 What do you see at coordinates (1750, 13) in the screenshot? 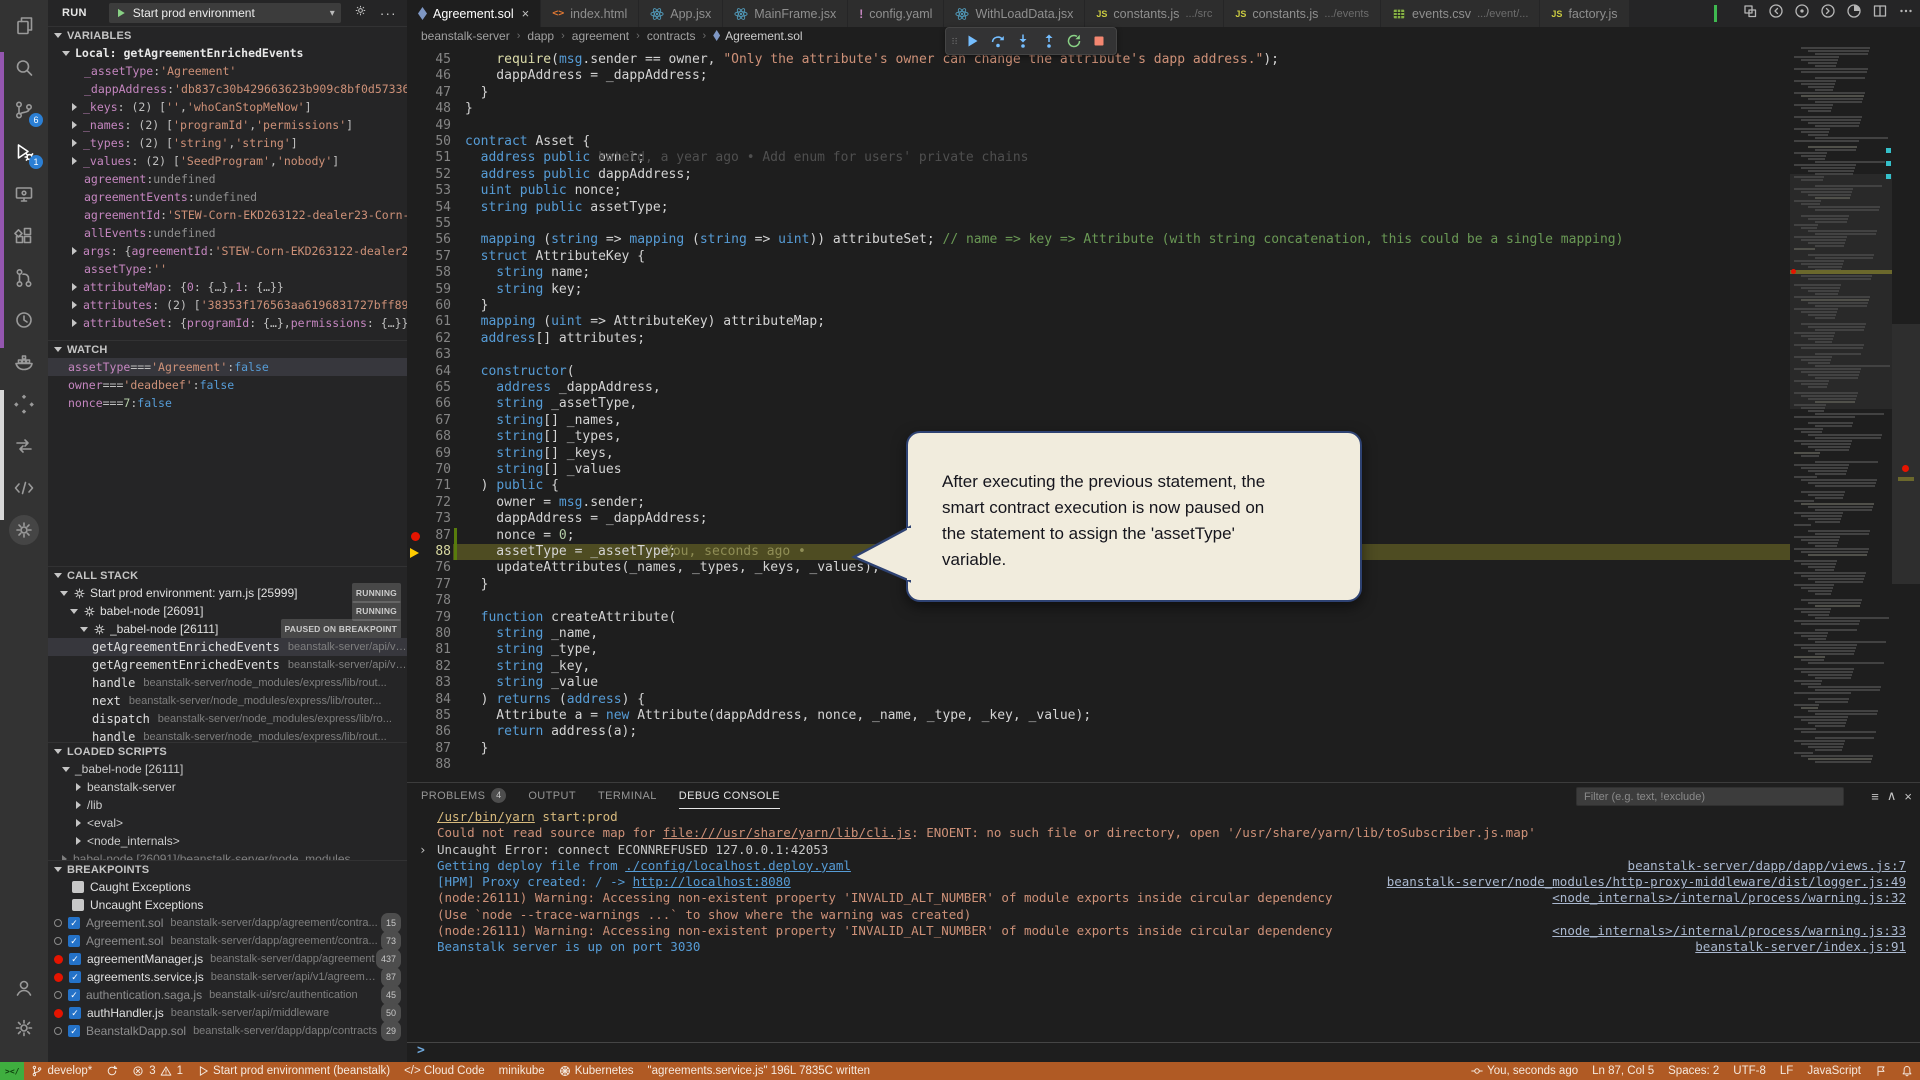
I see `open-changes-icon` at bounding box center [1750, 13].